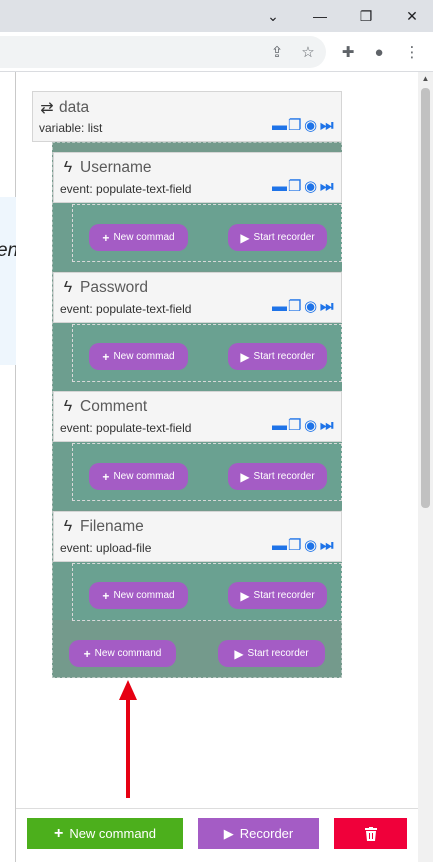 The image size is (433, 862). I want to click on root-new-command-button: + New command, so click(122, 653).